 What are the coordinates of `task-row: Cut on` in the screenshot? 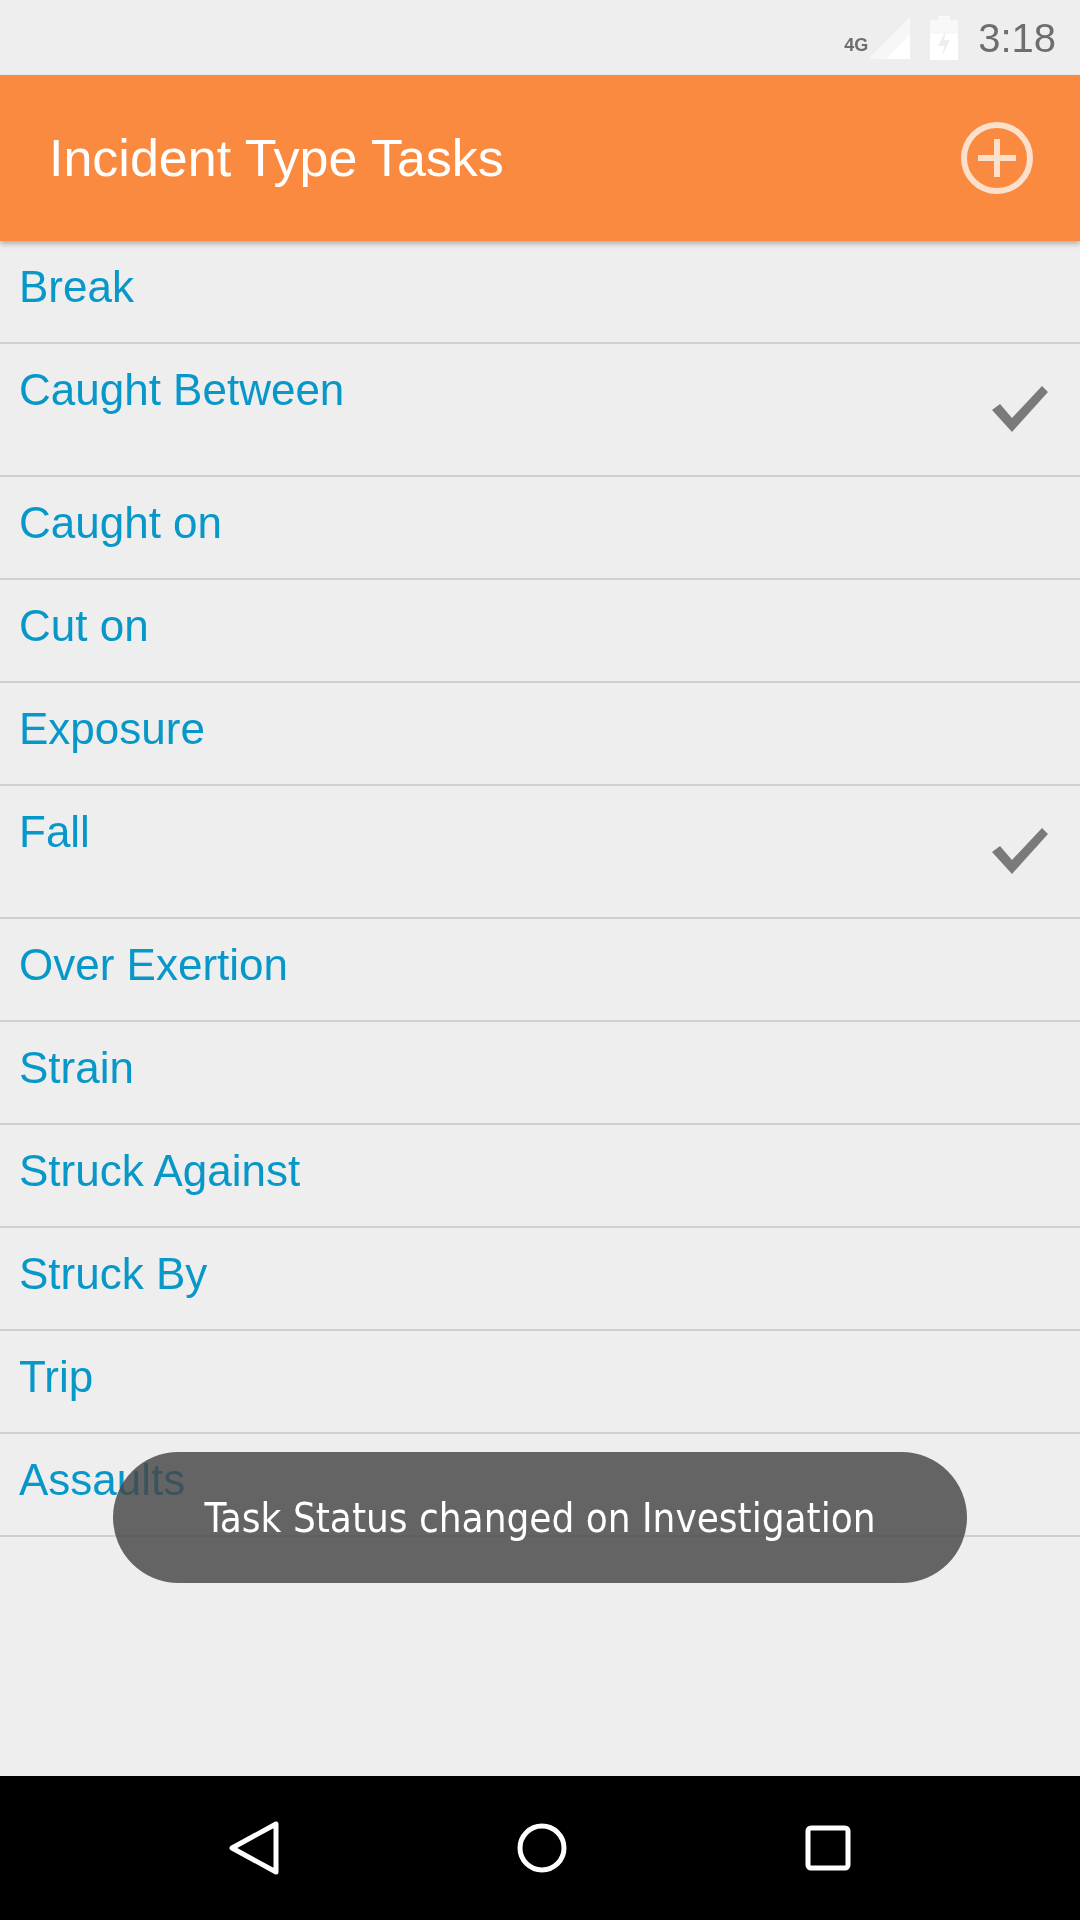 It's located at (540, 631).